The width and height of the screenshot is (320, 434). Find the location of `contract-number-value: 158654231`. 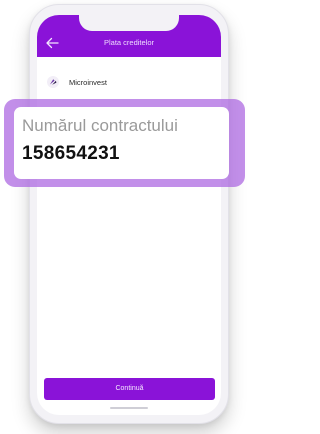

contract-number-value: 158654231 is located at coordinates (71, 154).